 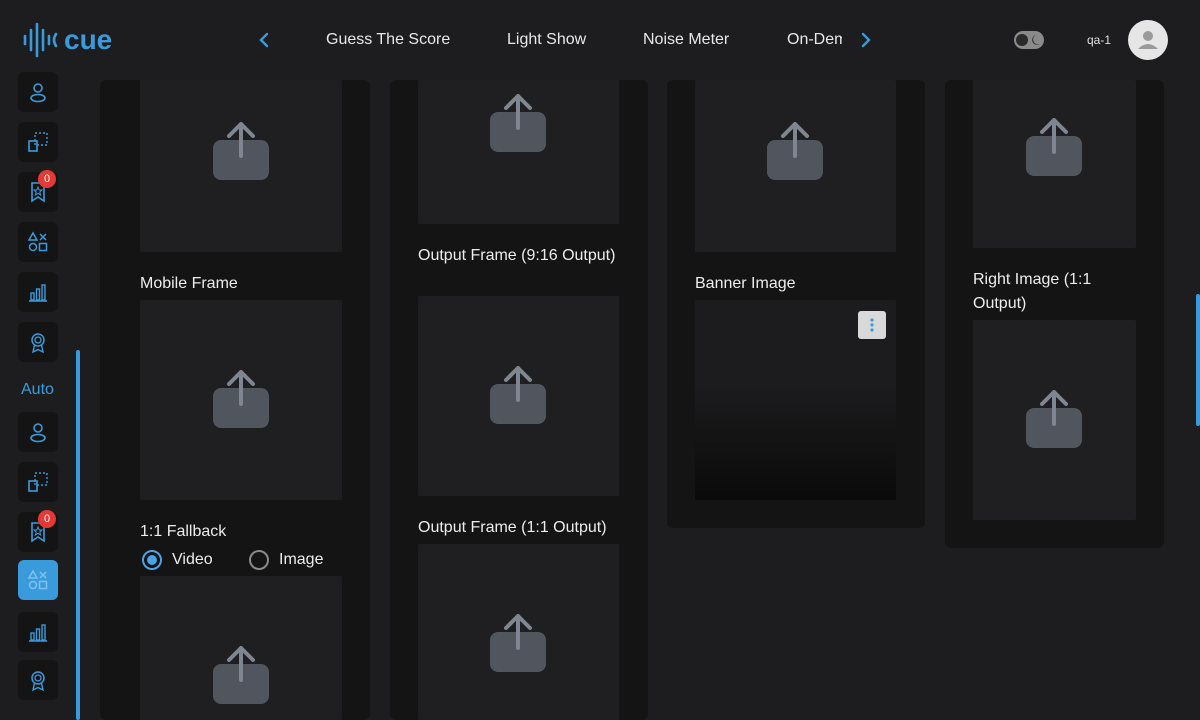 What do you see at coordinates (1054, 314) in the screenshot?
I see `panel-right-image: Right Image (1:1 Output)` at bounding box center [1054, 314].